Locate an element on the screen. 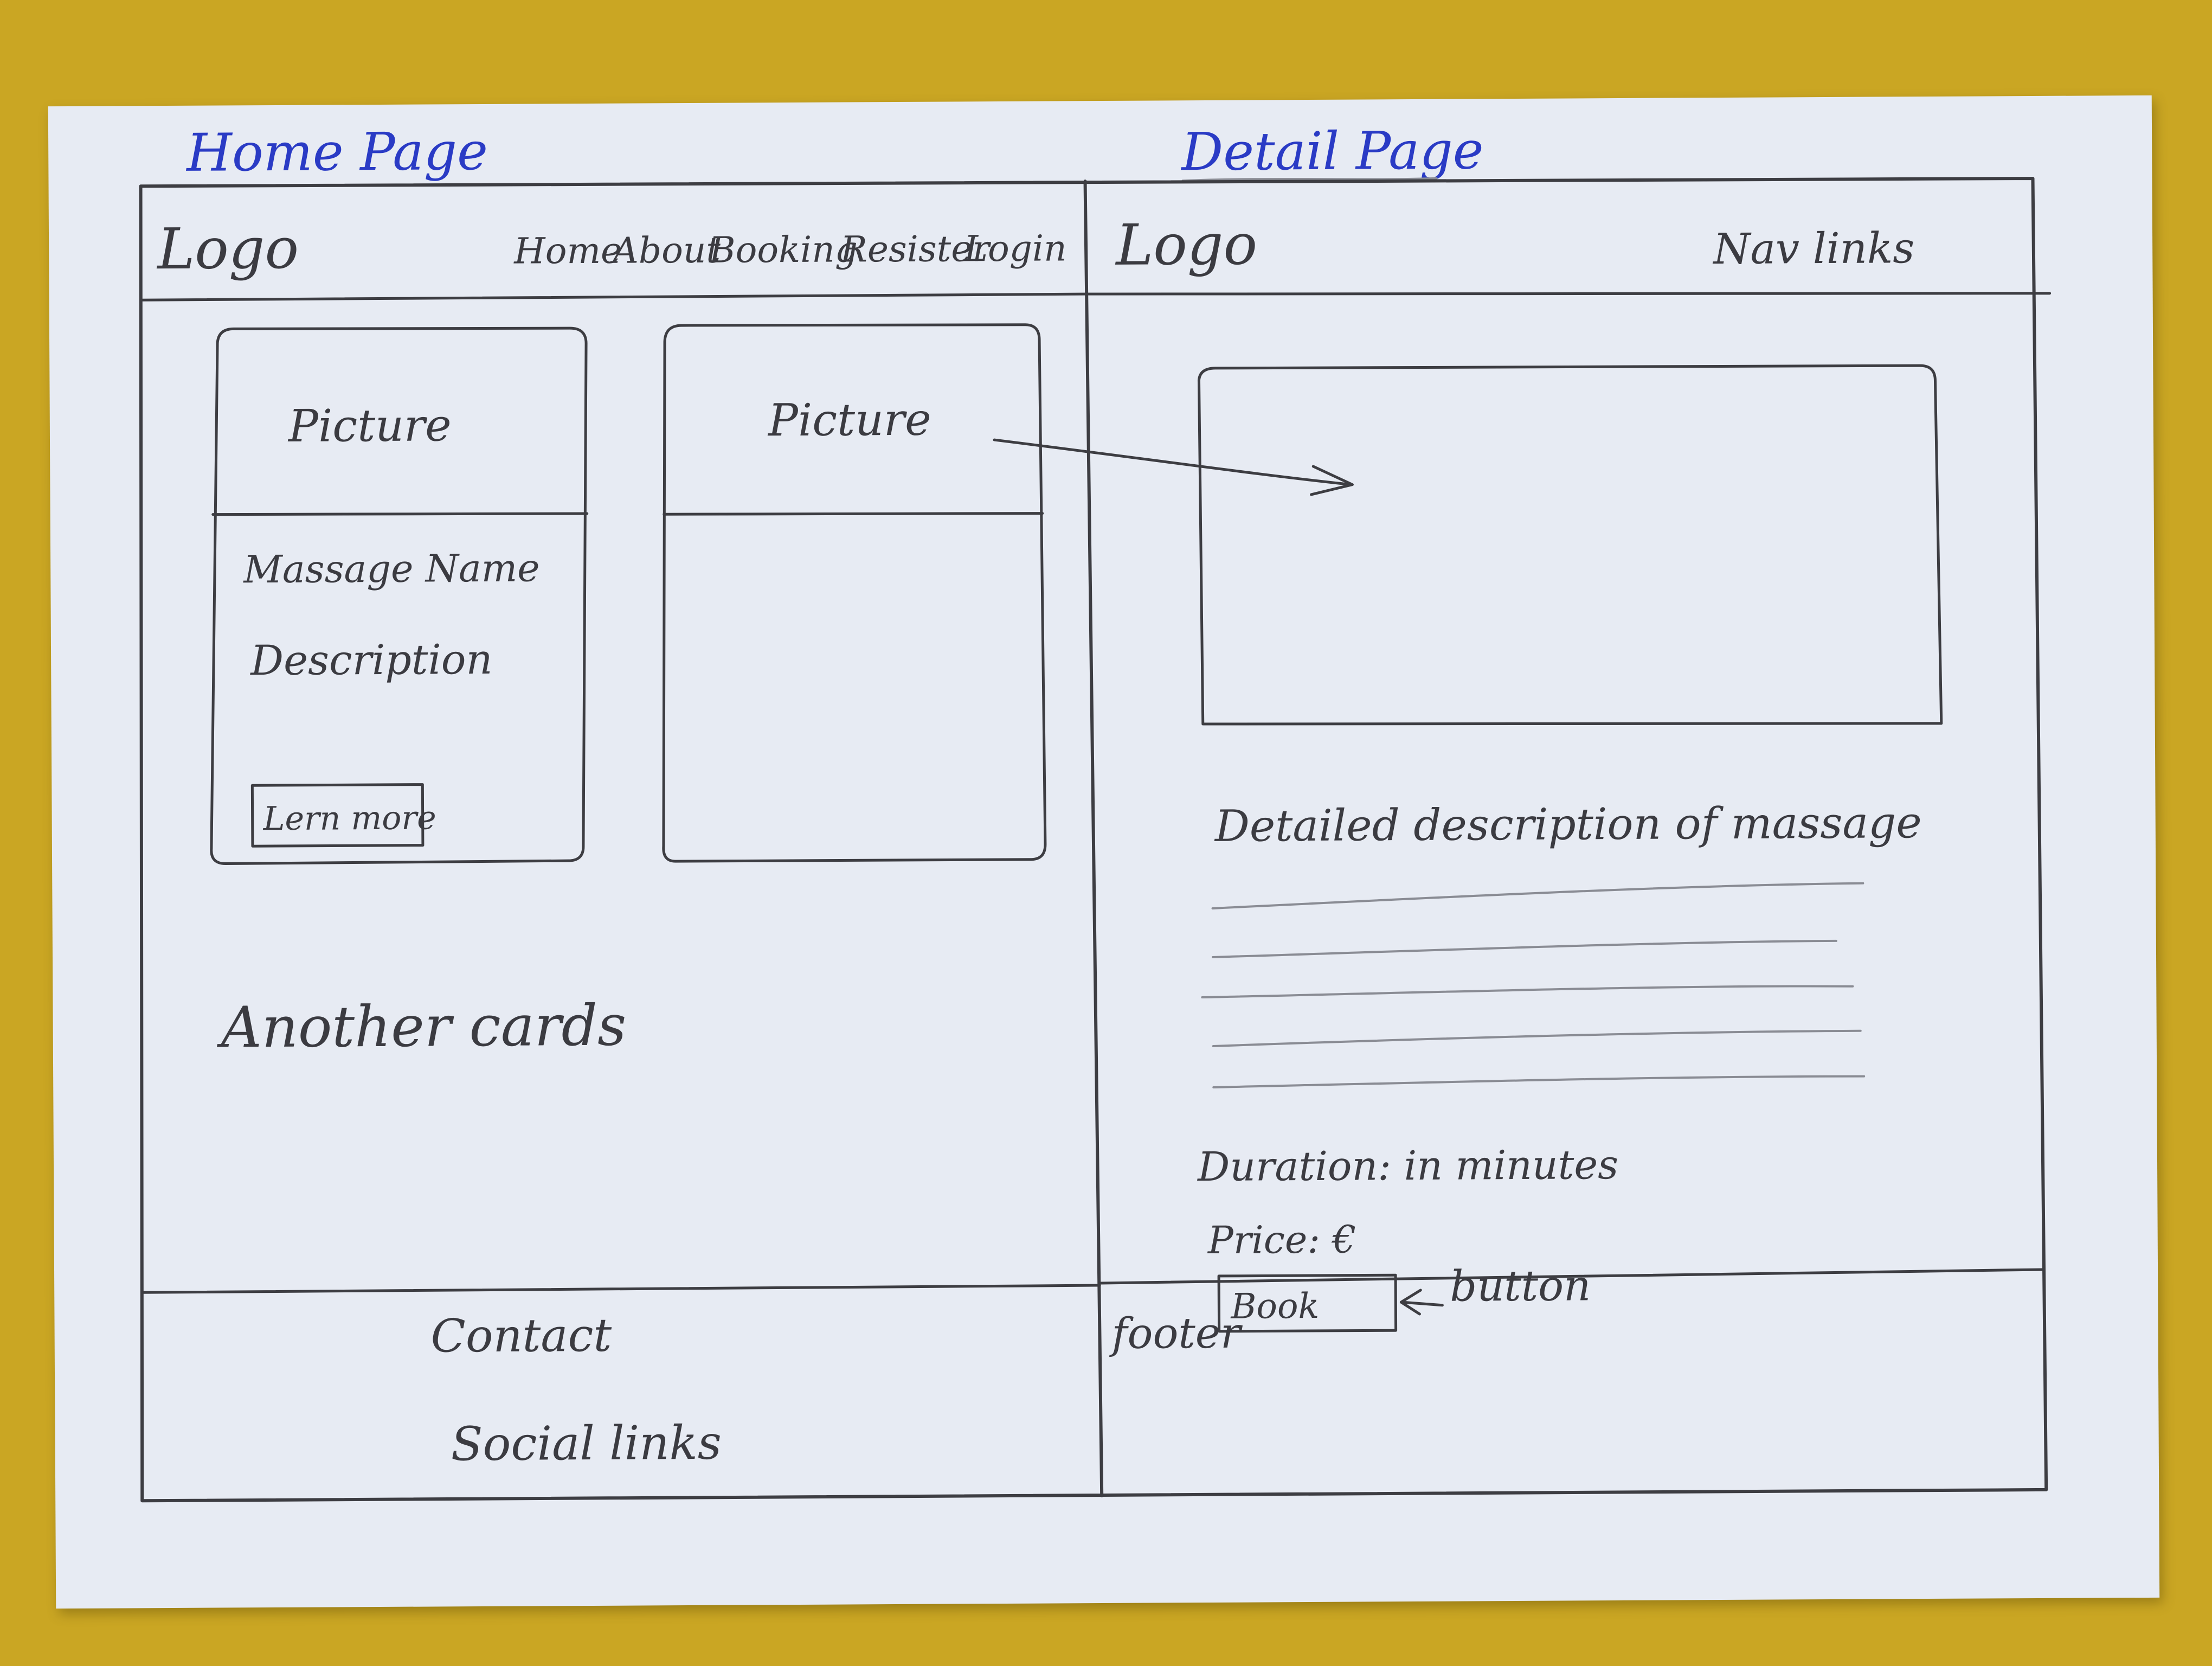  annotation-arrow is located at coordinates (1421, 1302).